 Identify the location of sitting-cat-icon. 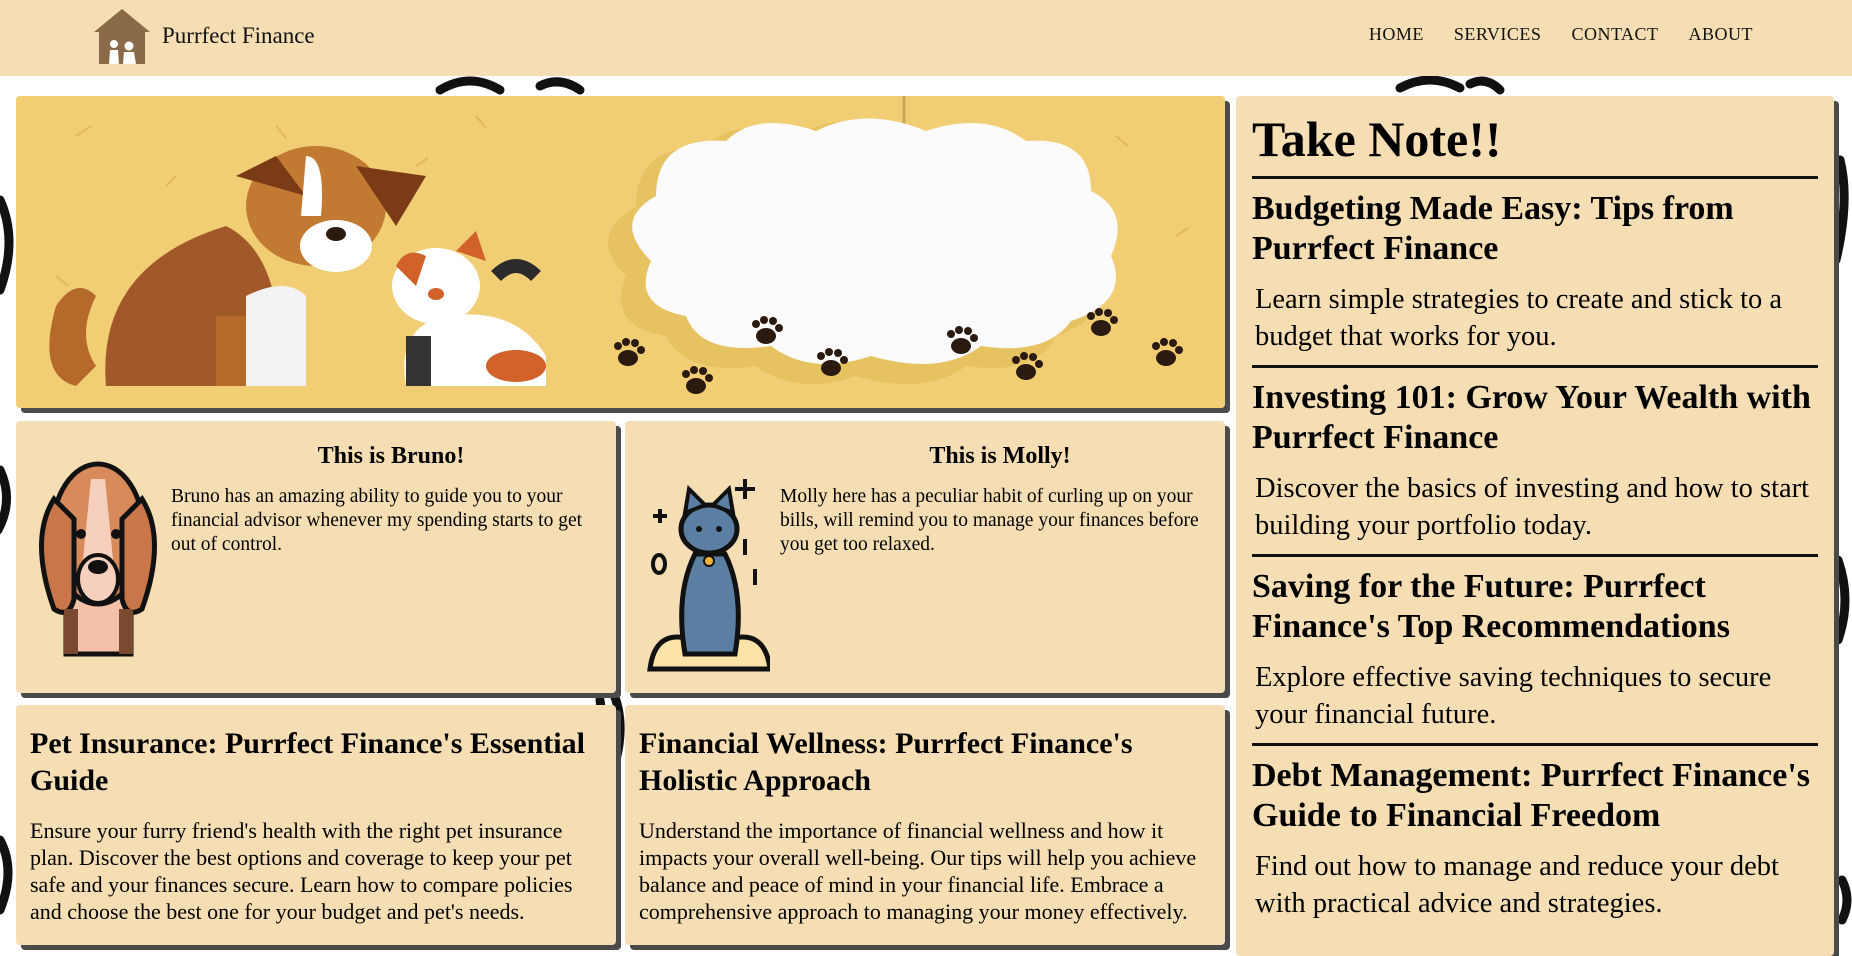
(708, 575).